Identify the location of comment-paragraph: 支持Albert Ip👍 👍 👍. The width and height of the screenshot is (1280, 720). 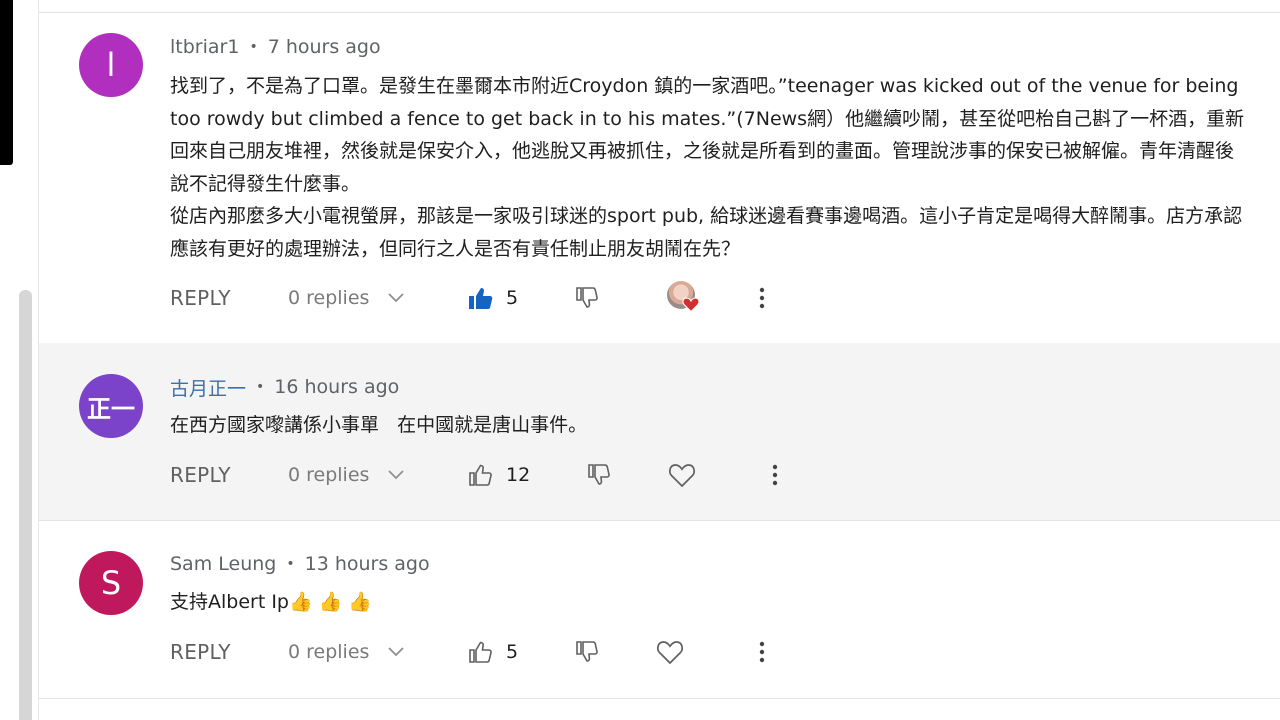
(271, 602).